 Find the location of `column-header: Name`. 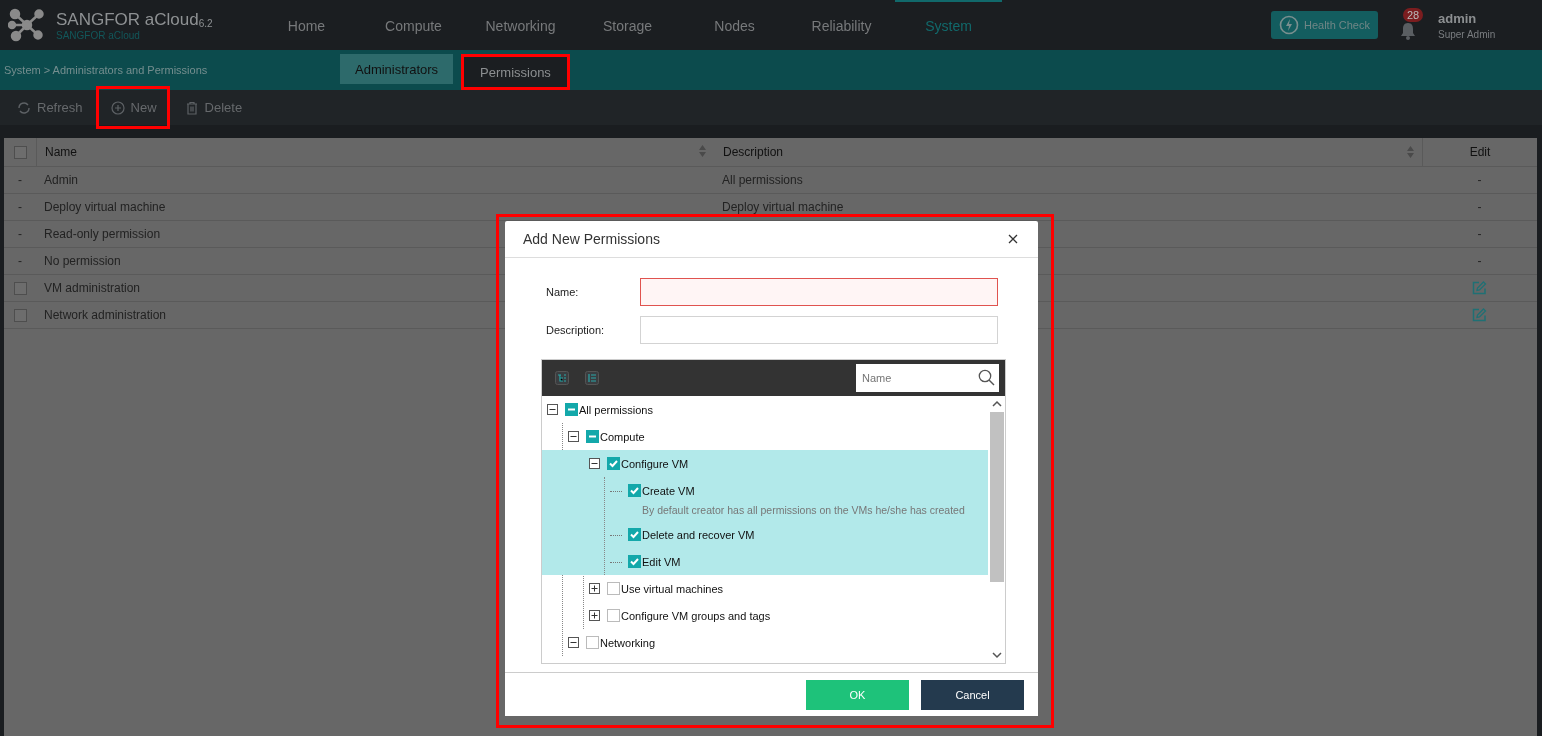

column-header: Name is located at coordinates (61, 152).